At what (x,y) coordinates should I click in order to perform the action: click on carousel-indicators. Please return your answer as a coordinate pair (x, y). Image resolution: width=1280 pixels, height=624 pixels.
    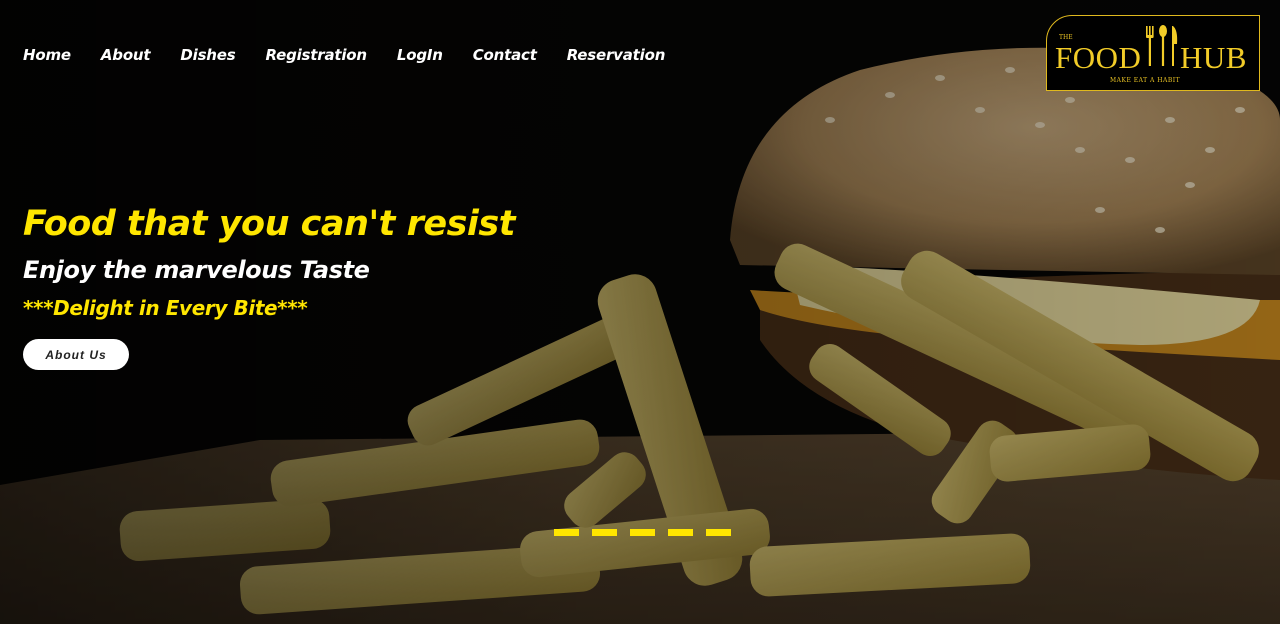
    Looking at the image, I should click on (642, 532).